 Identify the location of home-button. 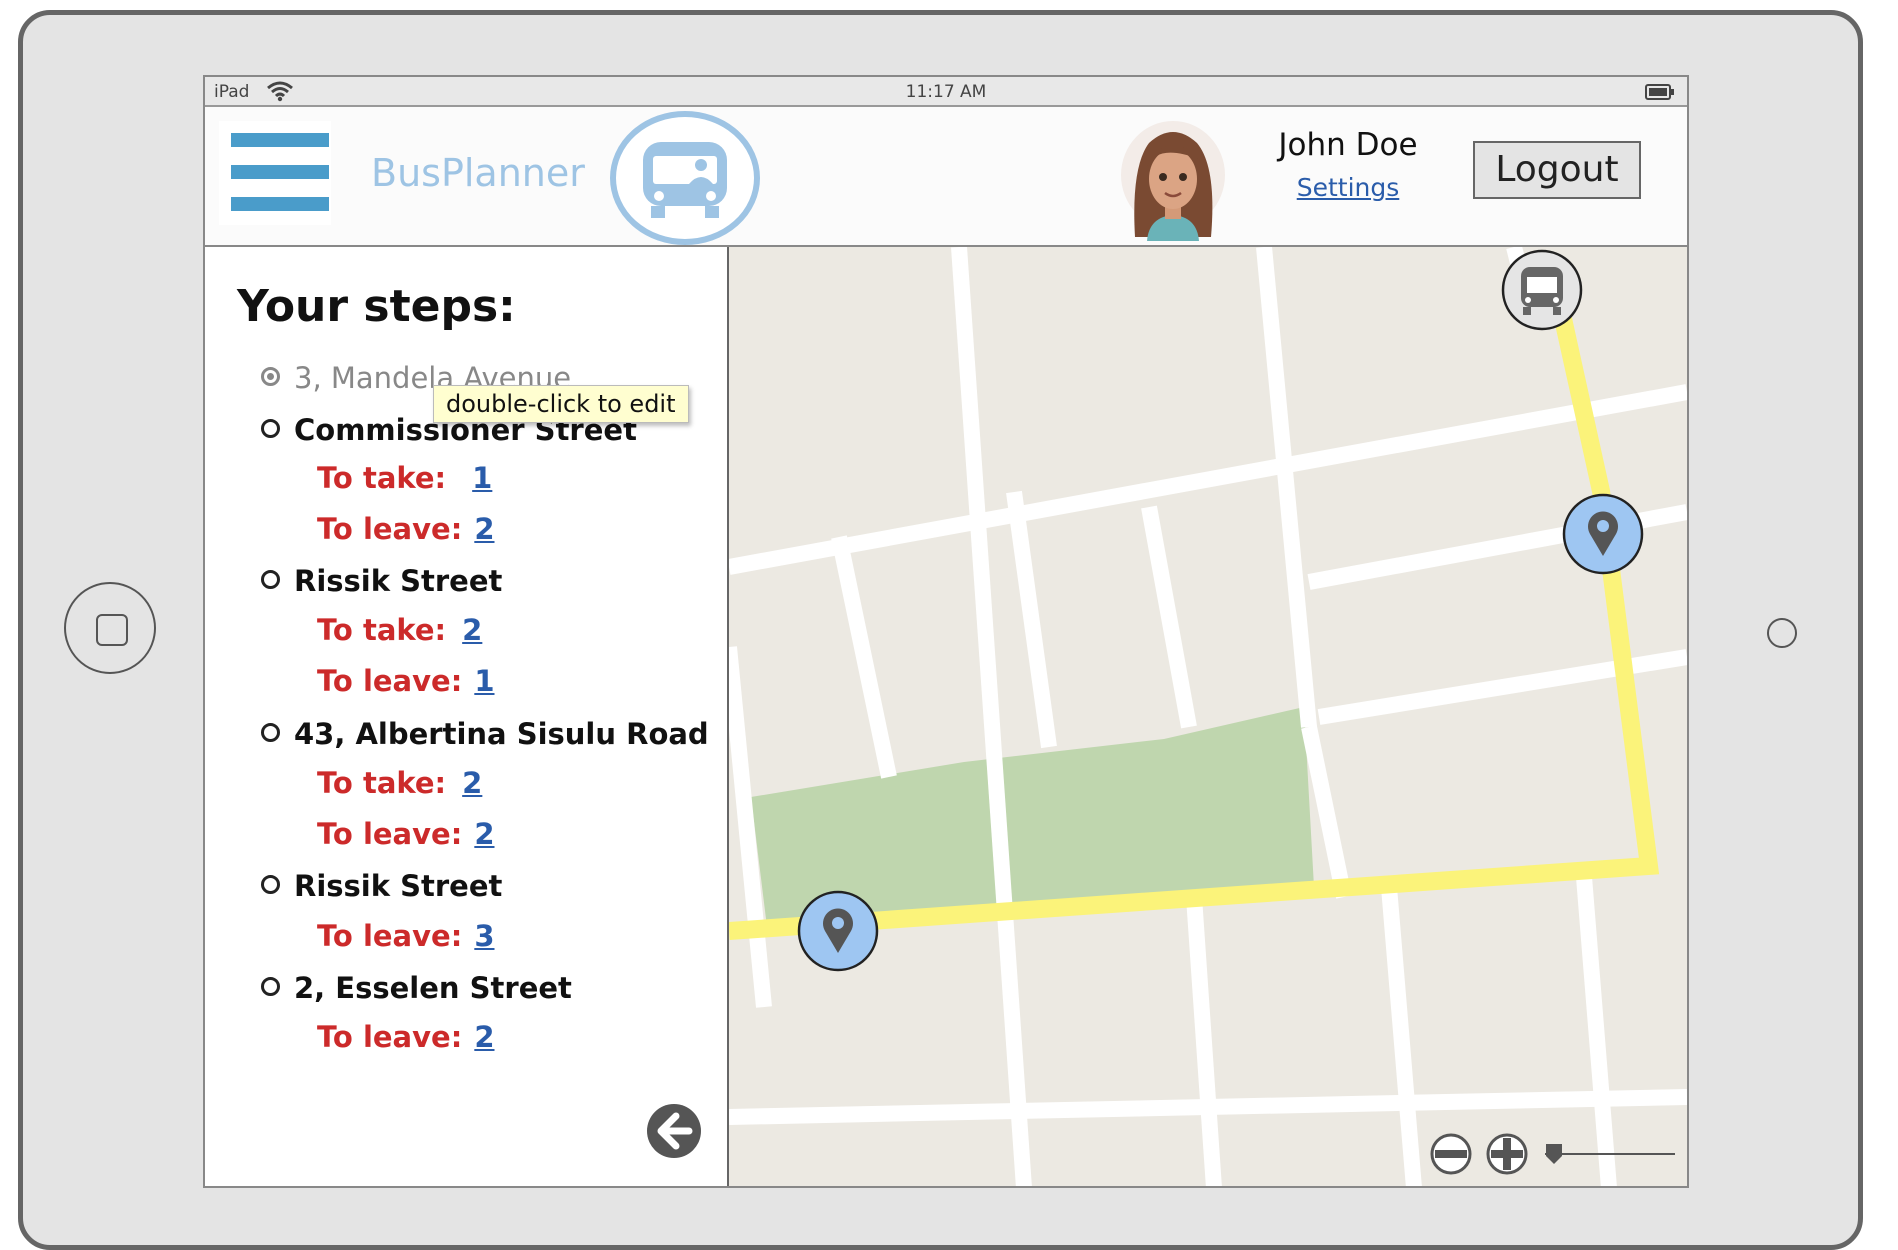
(110, 628).